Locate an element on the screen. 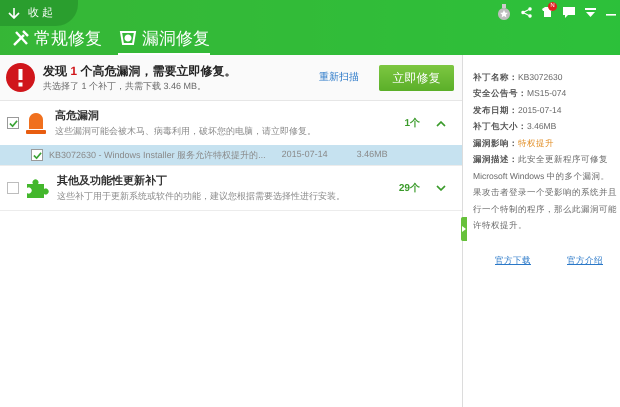 The image size is (620, 407). detail-value: MS15-074 is located at coordinates (546, 93).